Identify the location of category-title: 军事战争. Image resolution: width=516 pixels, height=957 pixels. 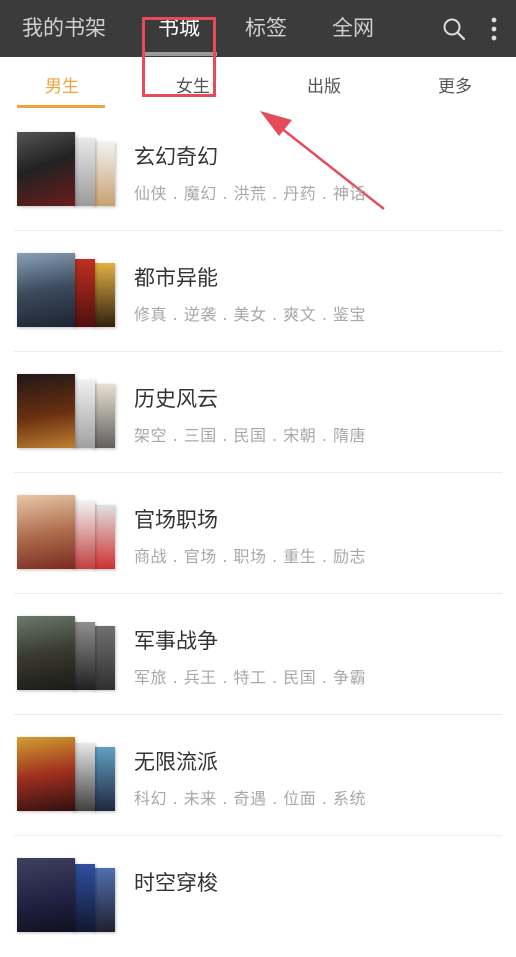
(176, 641).